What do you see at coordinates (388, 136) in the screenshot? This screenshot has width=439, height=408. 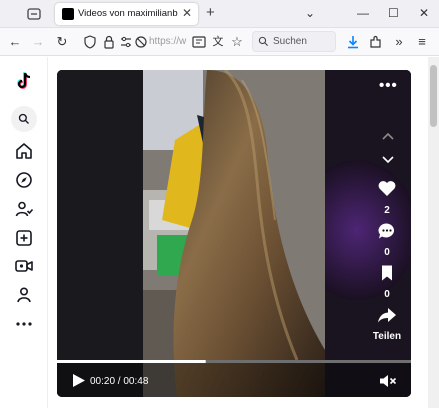 I see `chevron-up-icon` at bounding box center [388, 136].